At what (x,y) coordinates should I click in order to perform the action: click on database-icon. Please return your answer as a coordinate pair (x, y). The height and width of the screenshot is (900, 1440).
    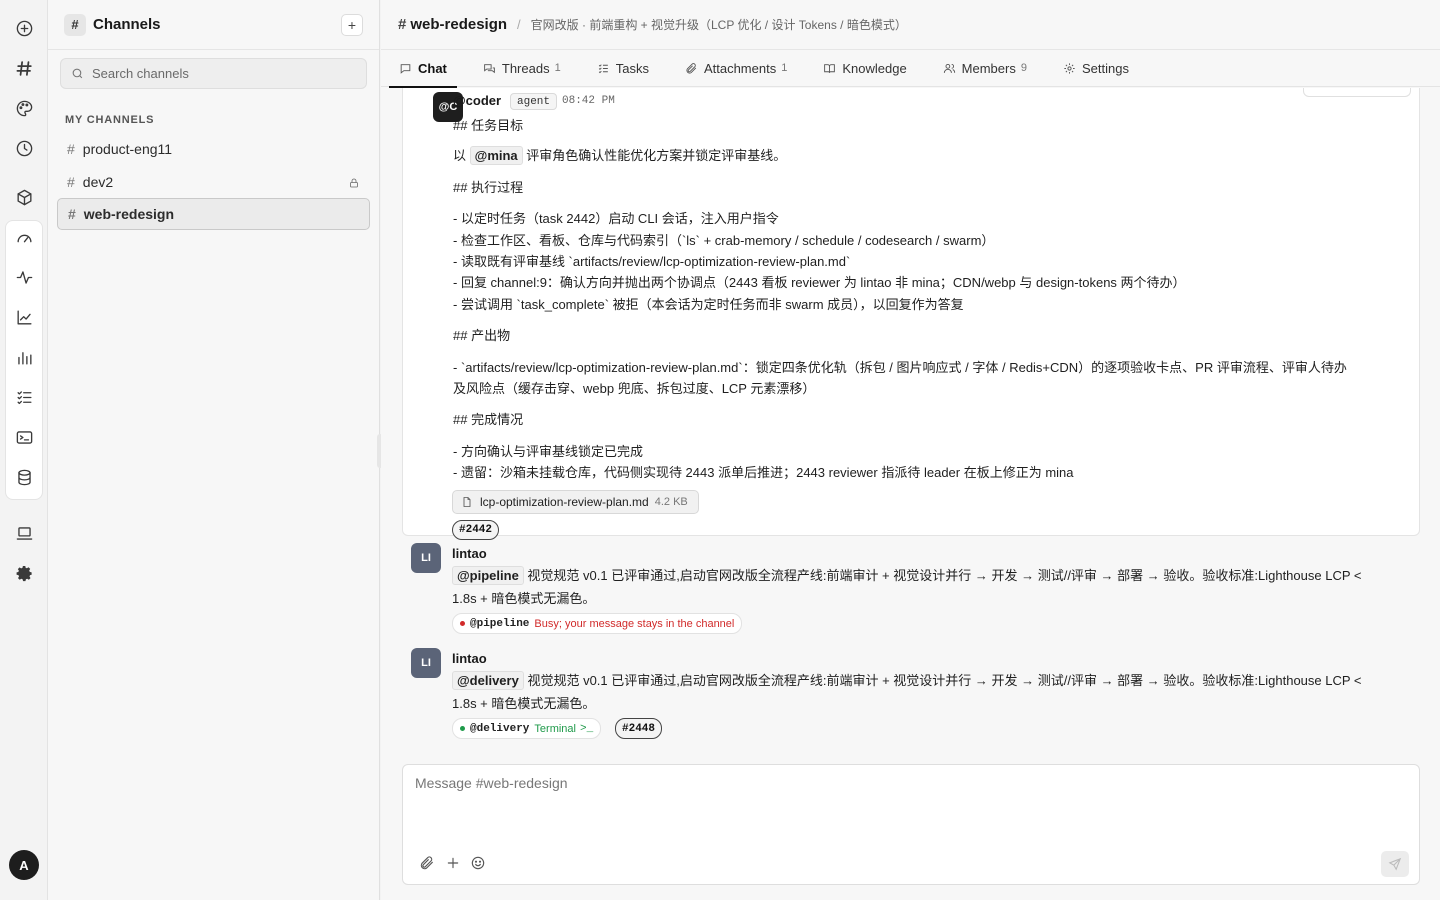
    Looking at the image, I should click on (24, 477).